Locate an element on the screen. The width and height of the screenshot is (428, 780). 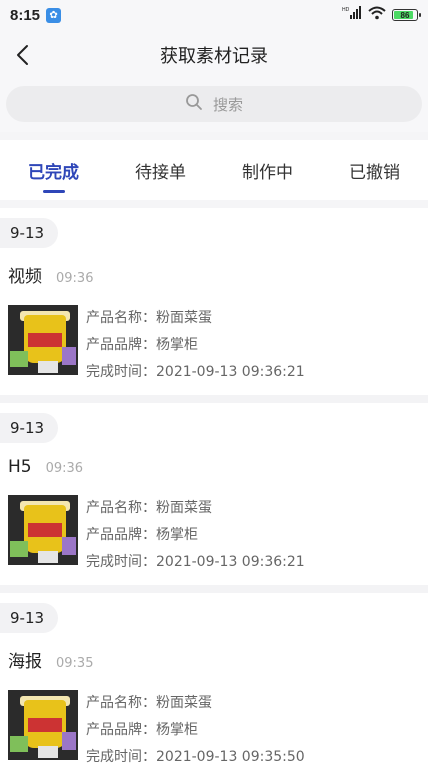
status-bar-right: HD 86 is located at coordinates (381, 15).